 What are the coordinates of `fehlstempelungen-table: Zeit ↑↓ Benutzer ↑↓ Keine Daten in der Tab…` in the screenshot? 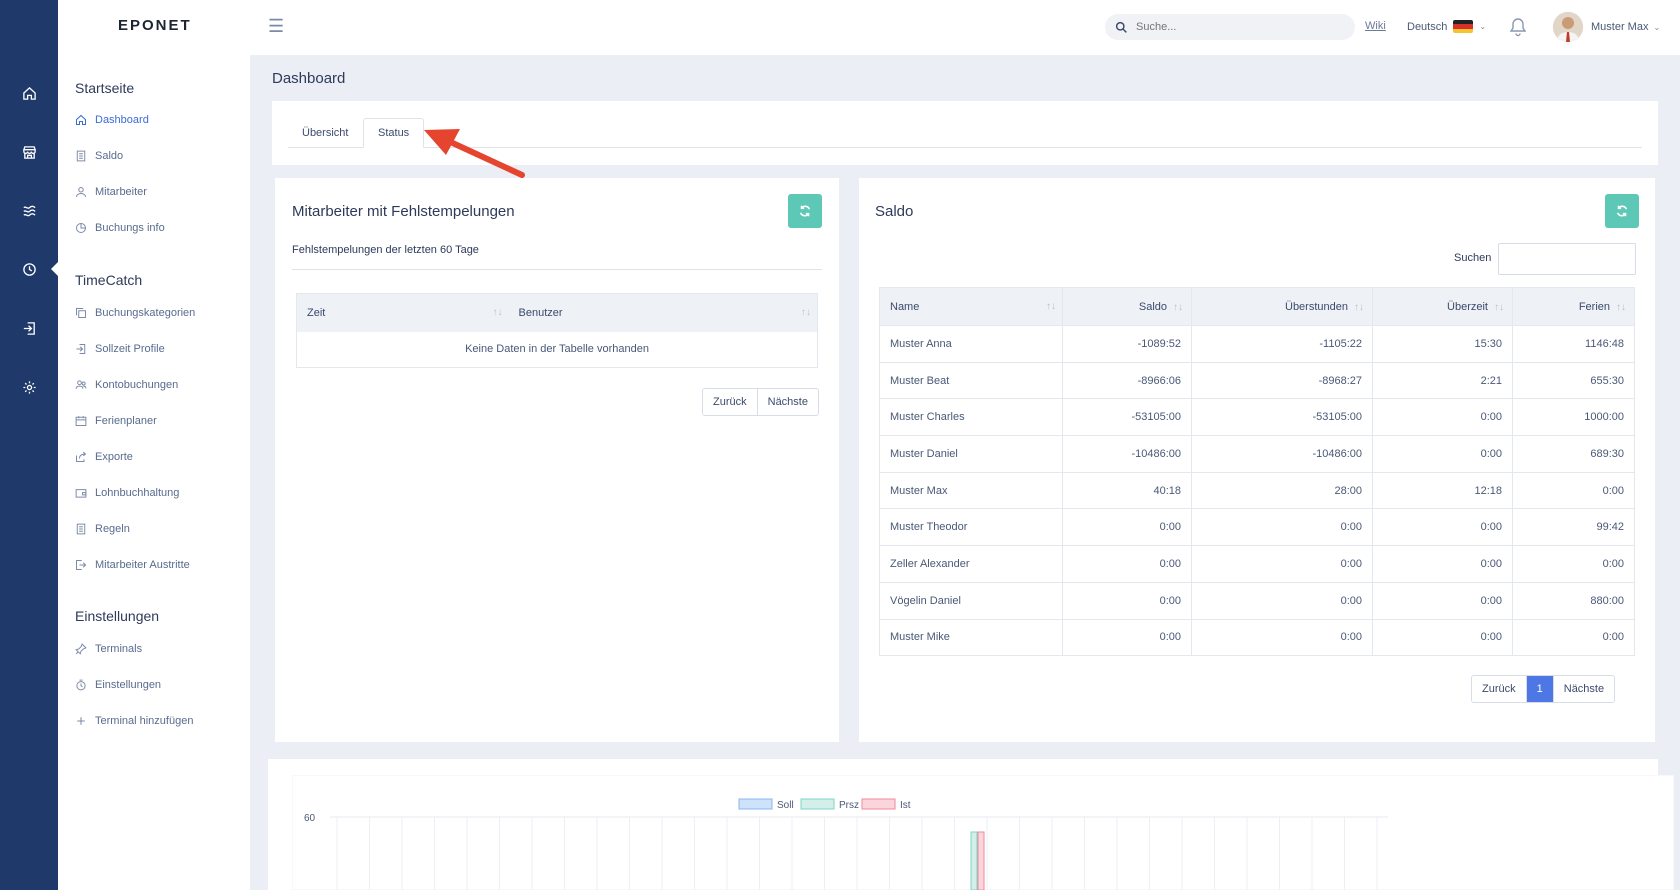 It's located at (557, 330).